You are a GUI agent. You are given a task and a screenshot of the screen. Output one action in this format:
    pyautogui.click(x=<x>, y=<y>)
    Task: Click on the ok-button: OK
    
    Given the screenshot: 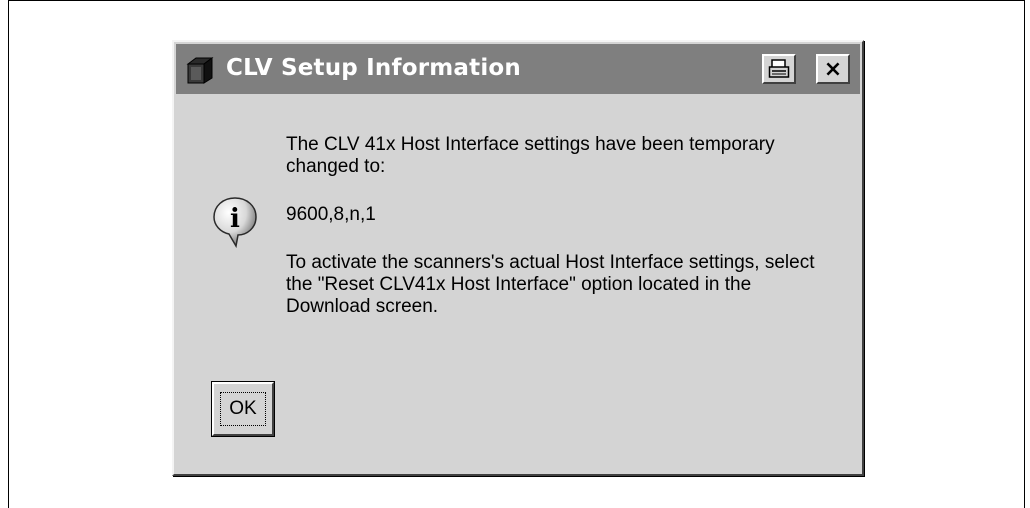 What is the action you would take?
    pyautogui.click(x=243, y=409)
    